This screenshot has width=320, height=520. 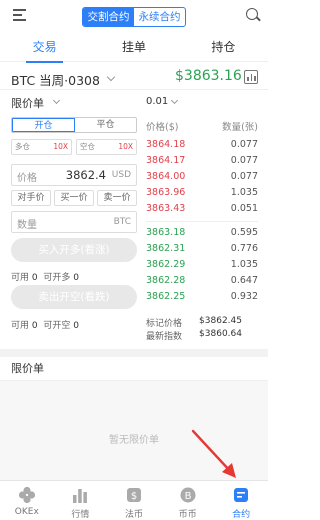 I want to click on kline-chart-icon, so click(x=251, y=77).